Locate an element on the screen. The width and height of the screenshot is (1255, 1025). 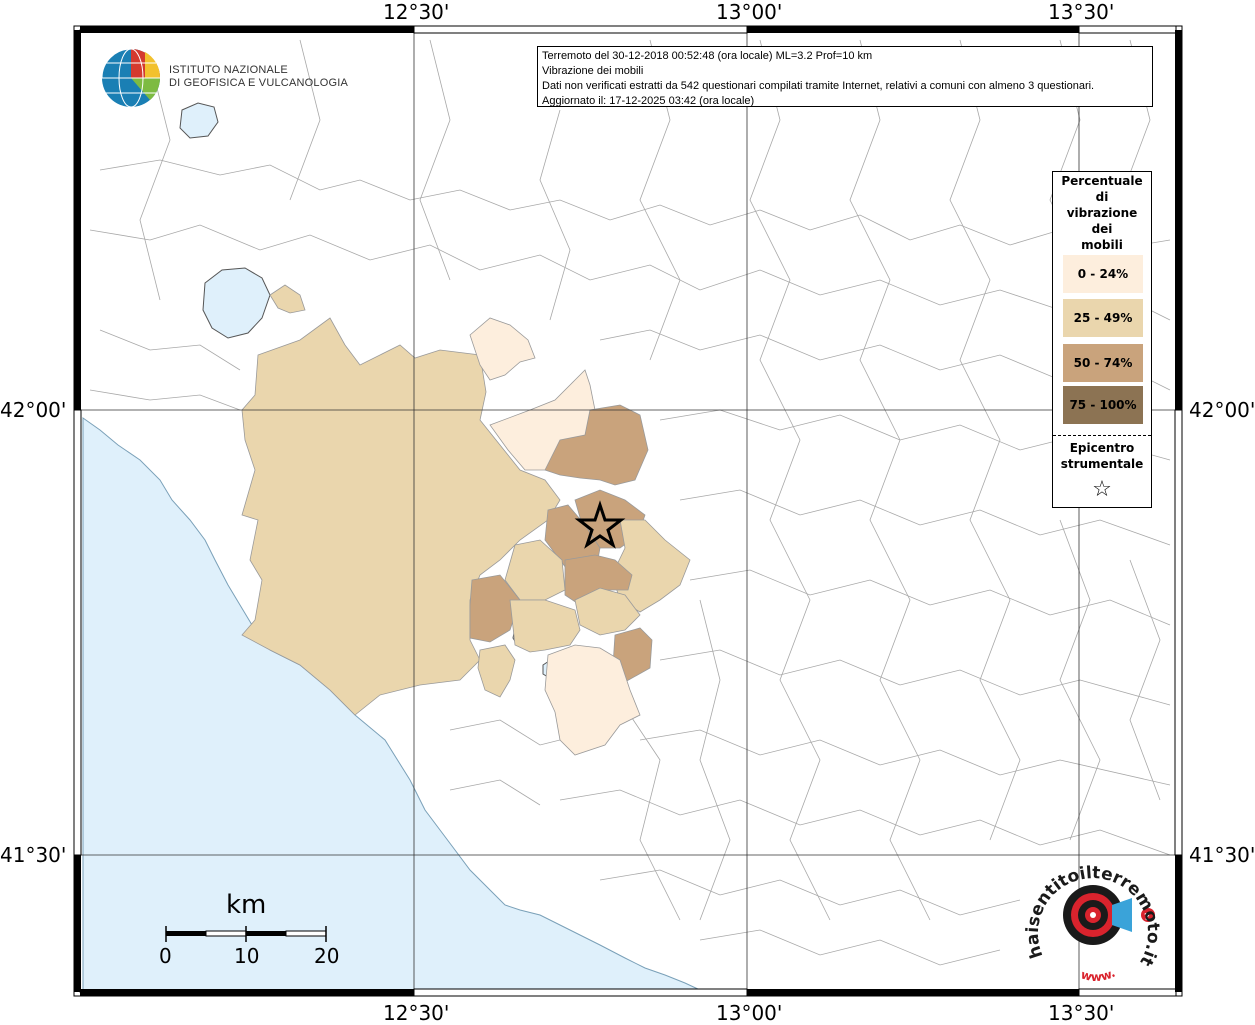
legend-title-line: mobili is located at coordinates (1102, 245).